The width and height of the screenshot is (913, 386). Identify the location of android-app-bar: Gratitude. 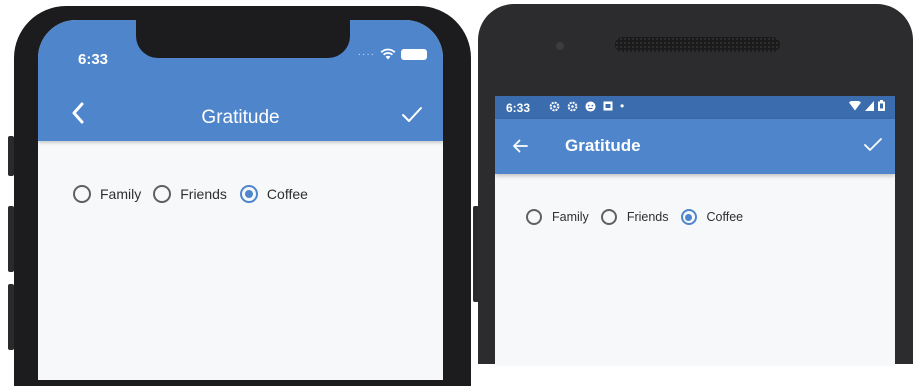
(695, 146).